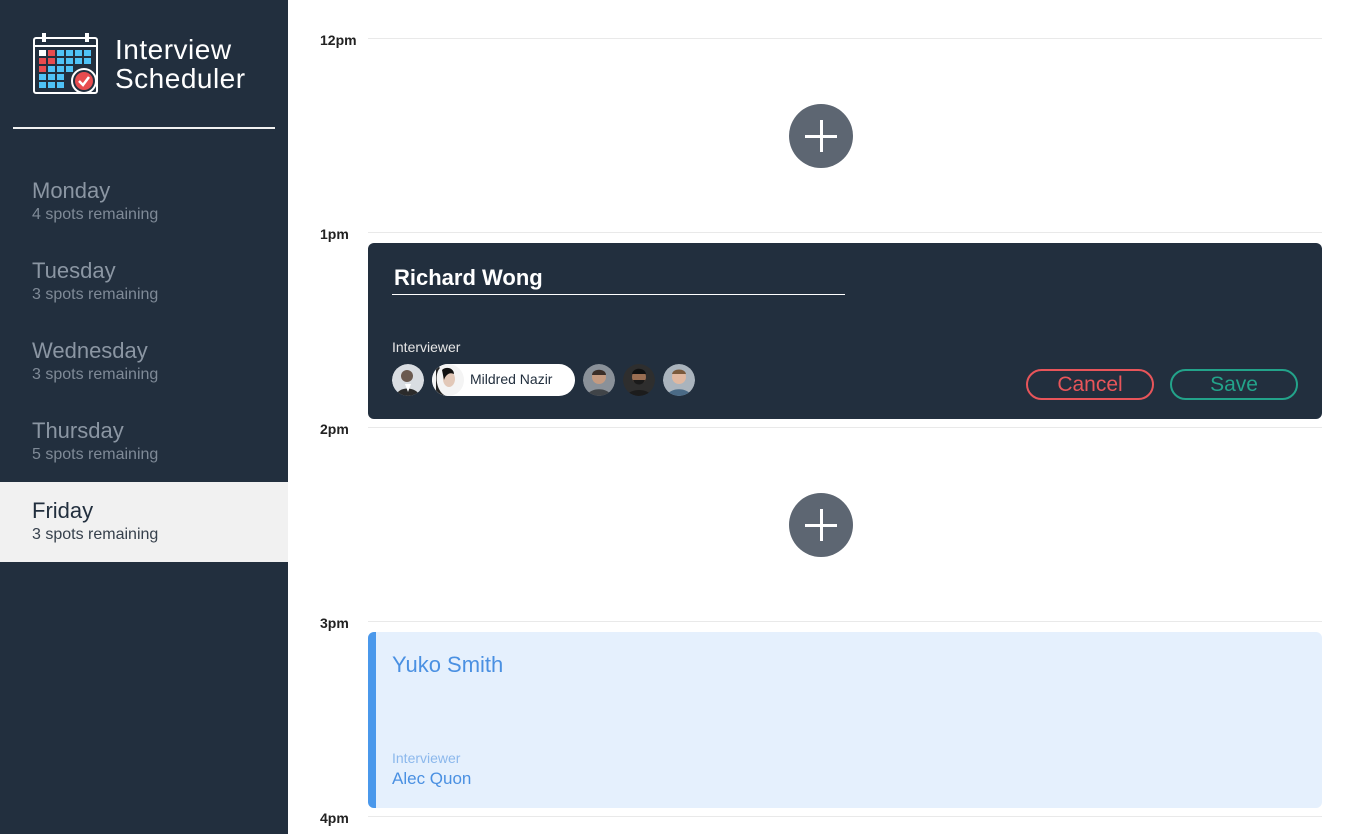  I want to click on app-title: Interview Scheduler, so click(180, 64).